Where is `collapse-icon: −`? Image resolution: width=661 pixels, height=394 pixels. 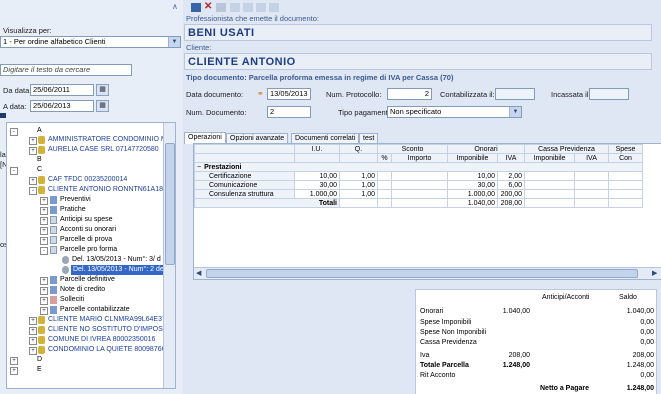
collapse-icon: − is located at coordinates (199, 167).